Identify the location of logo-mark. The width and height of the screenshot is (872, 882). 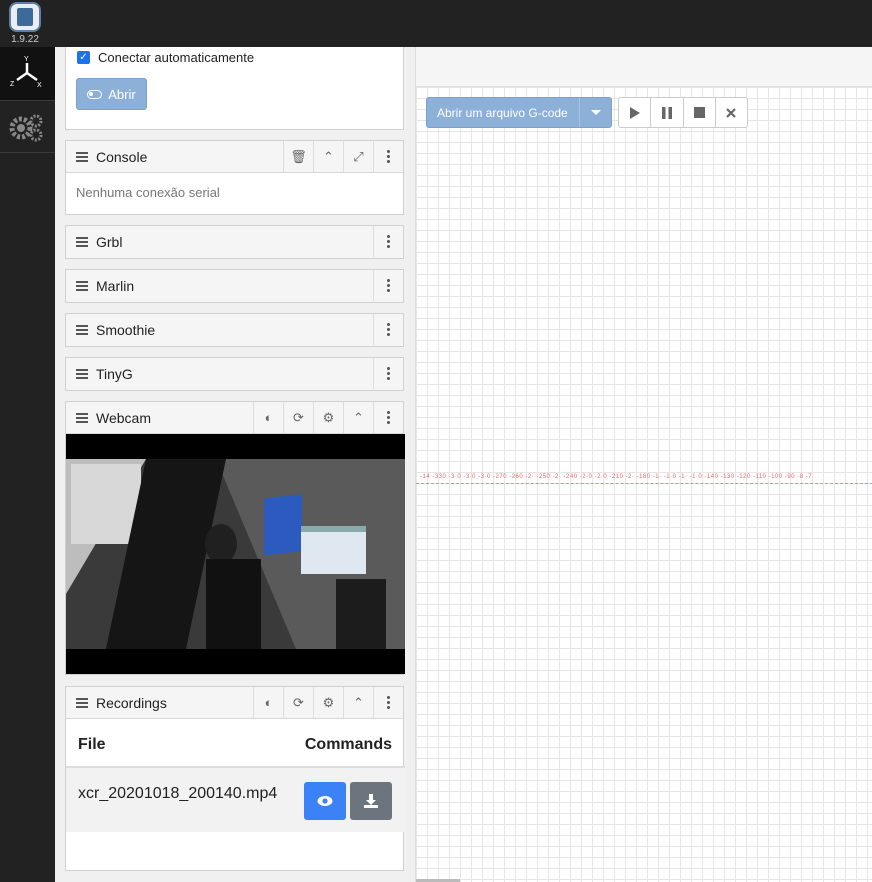
(25, 17).